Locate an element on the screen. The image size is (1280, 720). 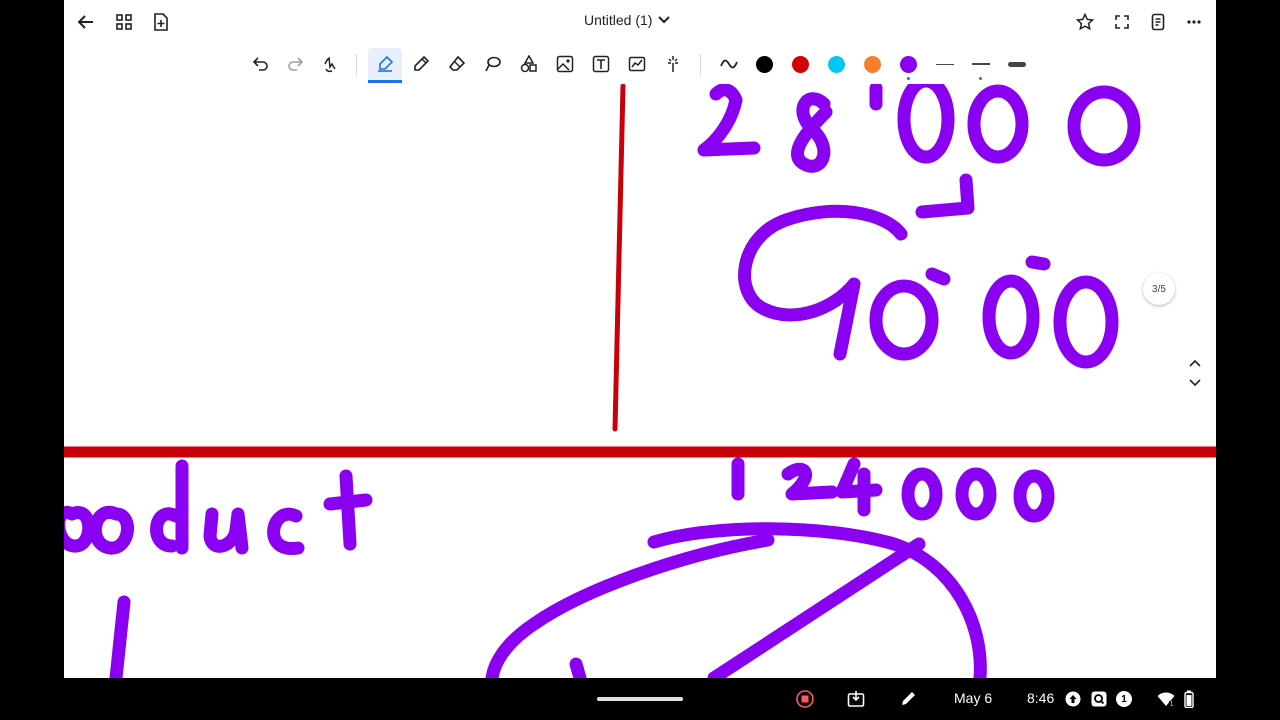
pen-icon is located at coordinates (421, 64).